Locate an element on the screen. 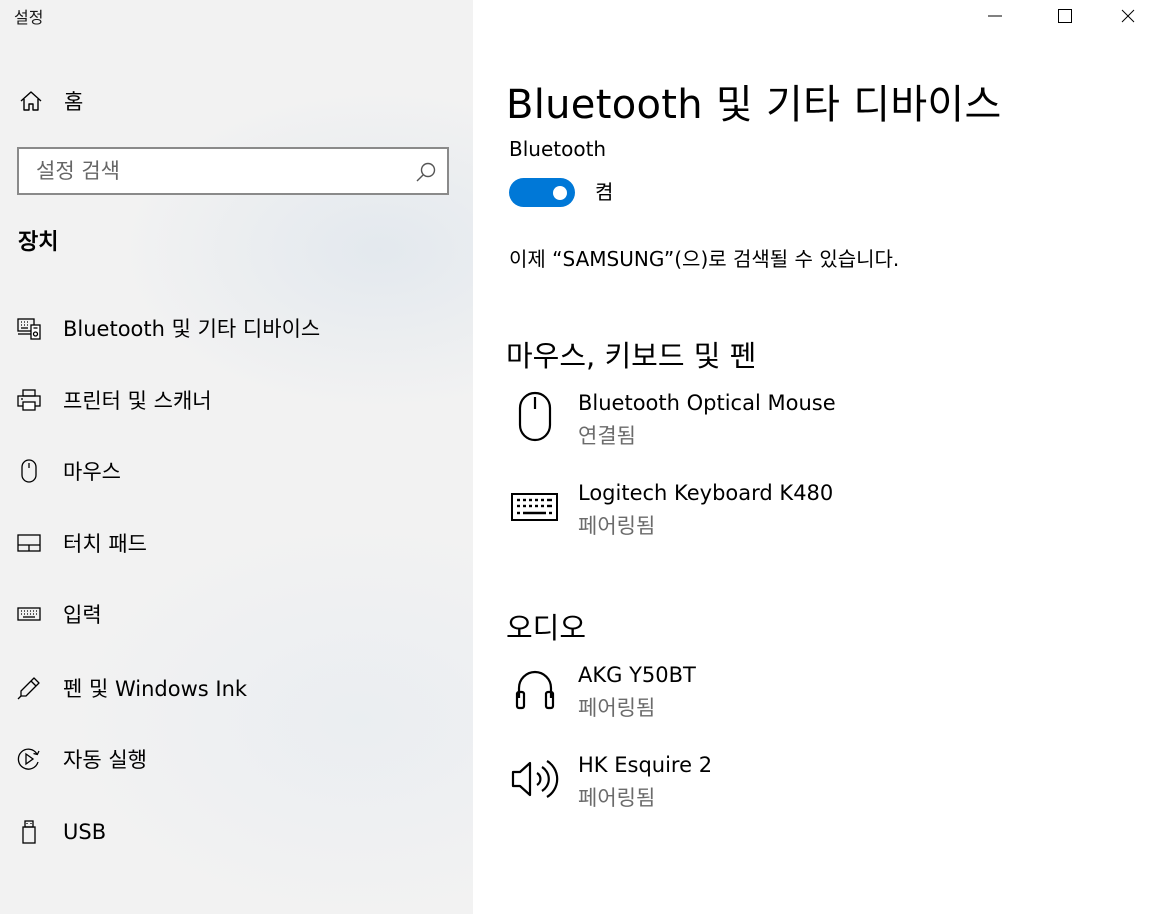 Image resolution: width=1156 pixels, height=914 pixels. section-title: 장치 is located at coordinates (38, 242).